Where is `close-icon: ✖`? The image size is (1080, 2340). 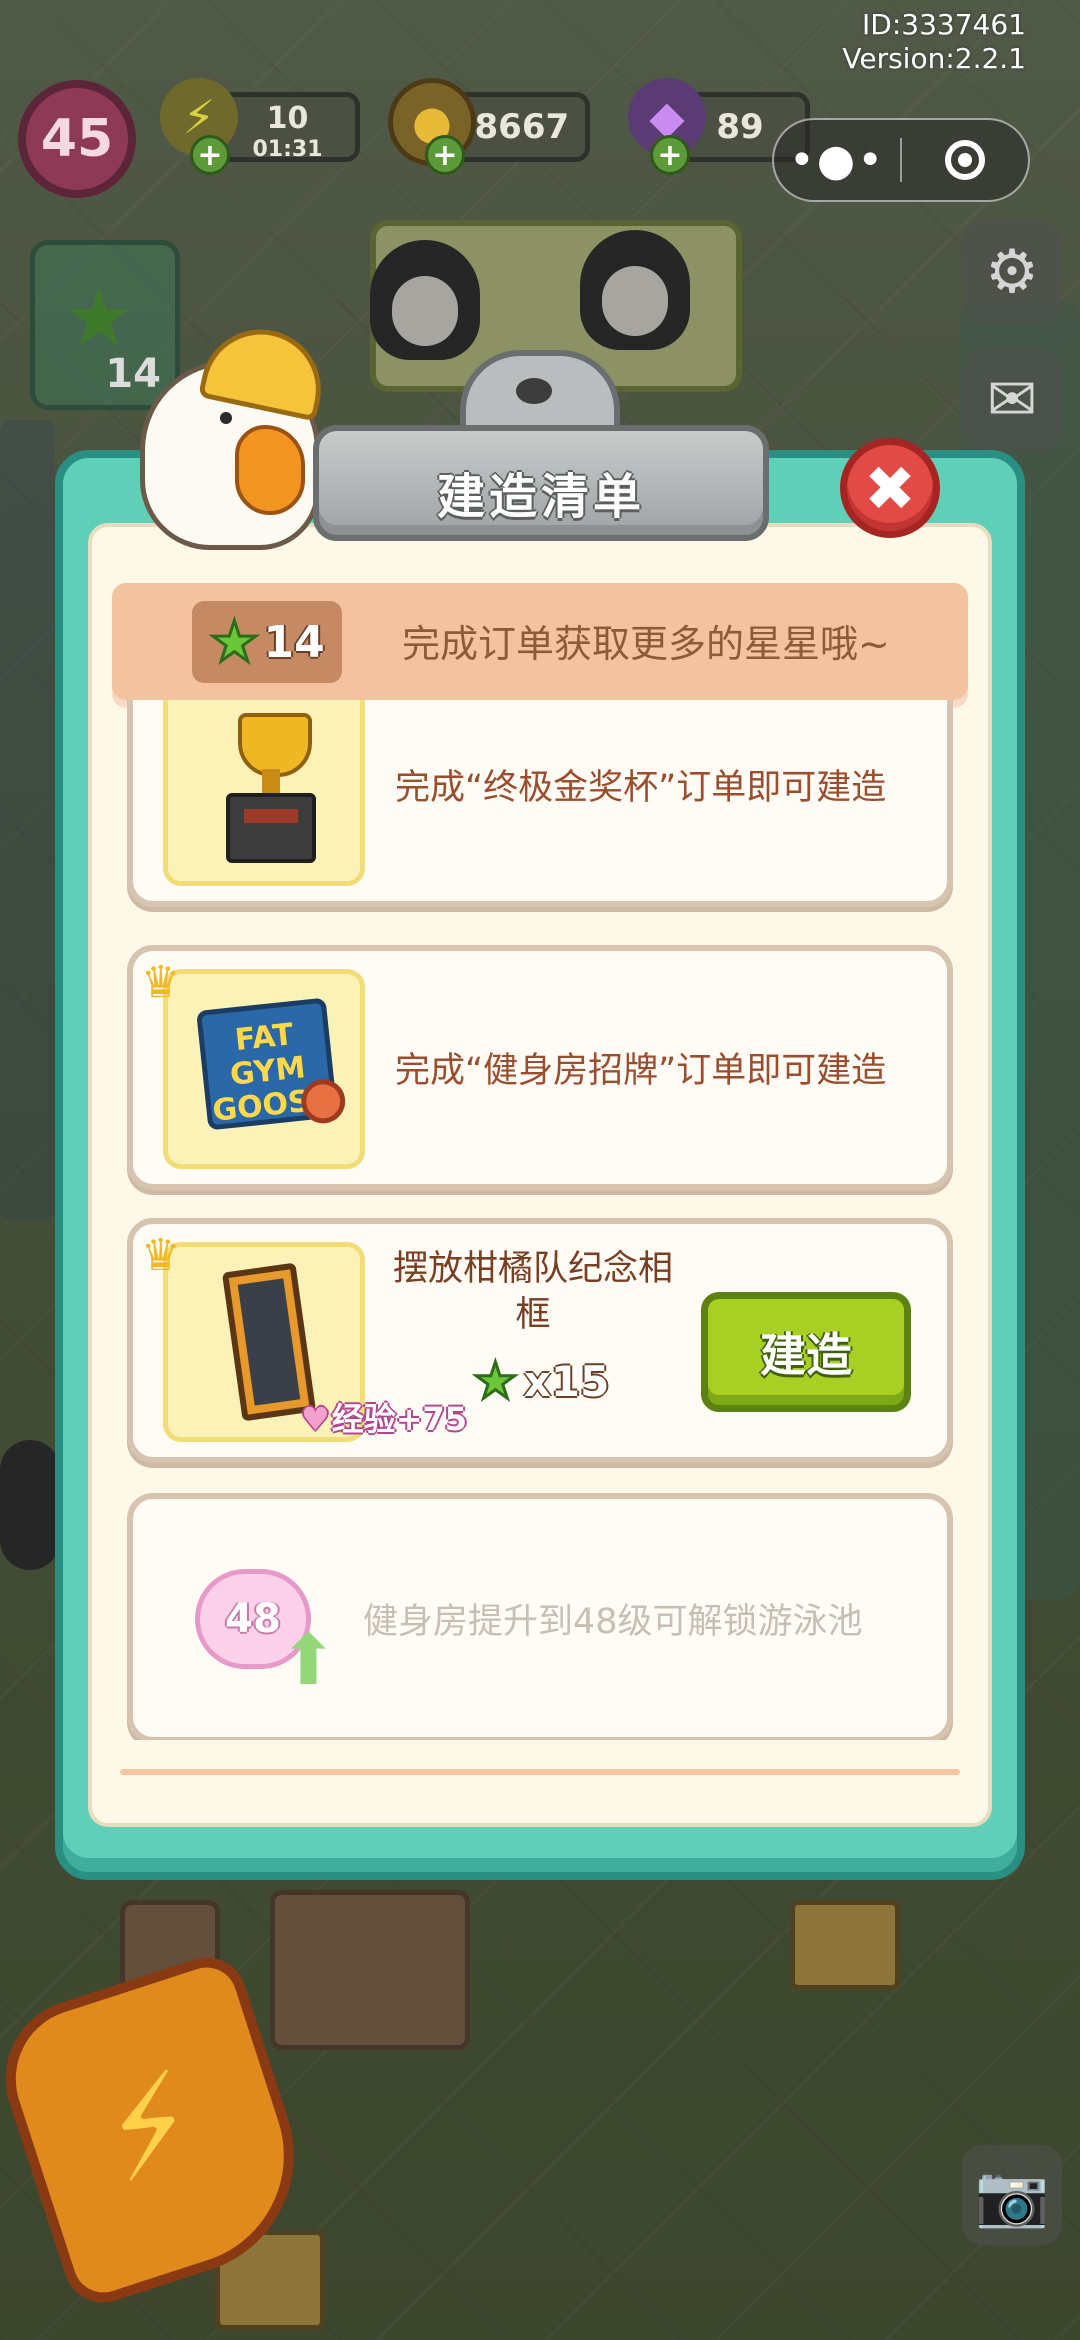 close-icon: ✖ is located at coordinates (890, 488).